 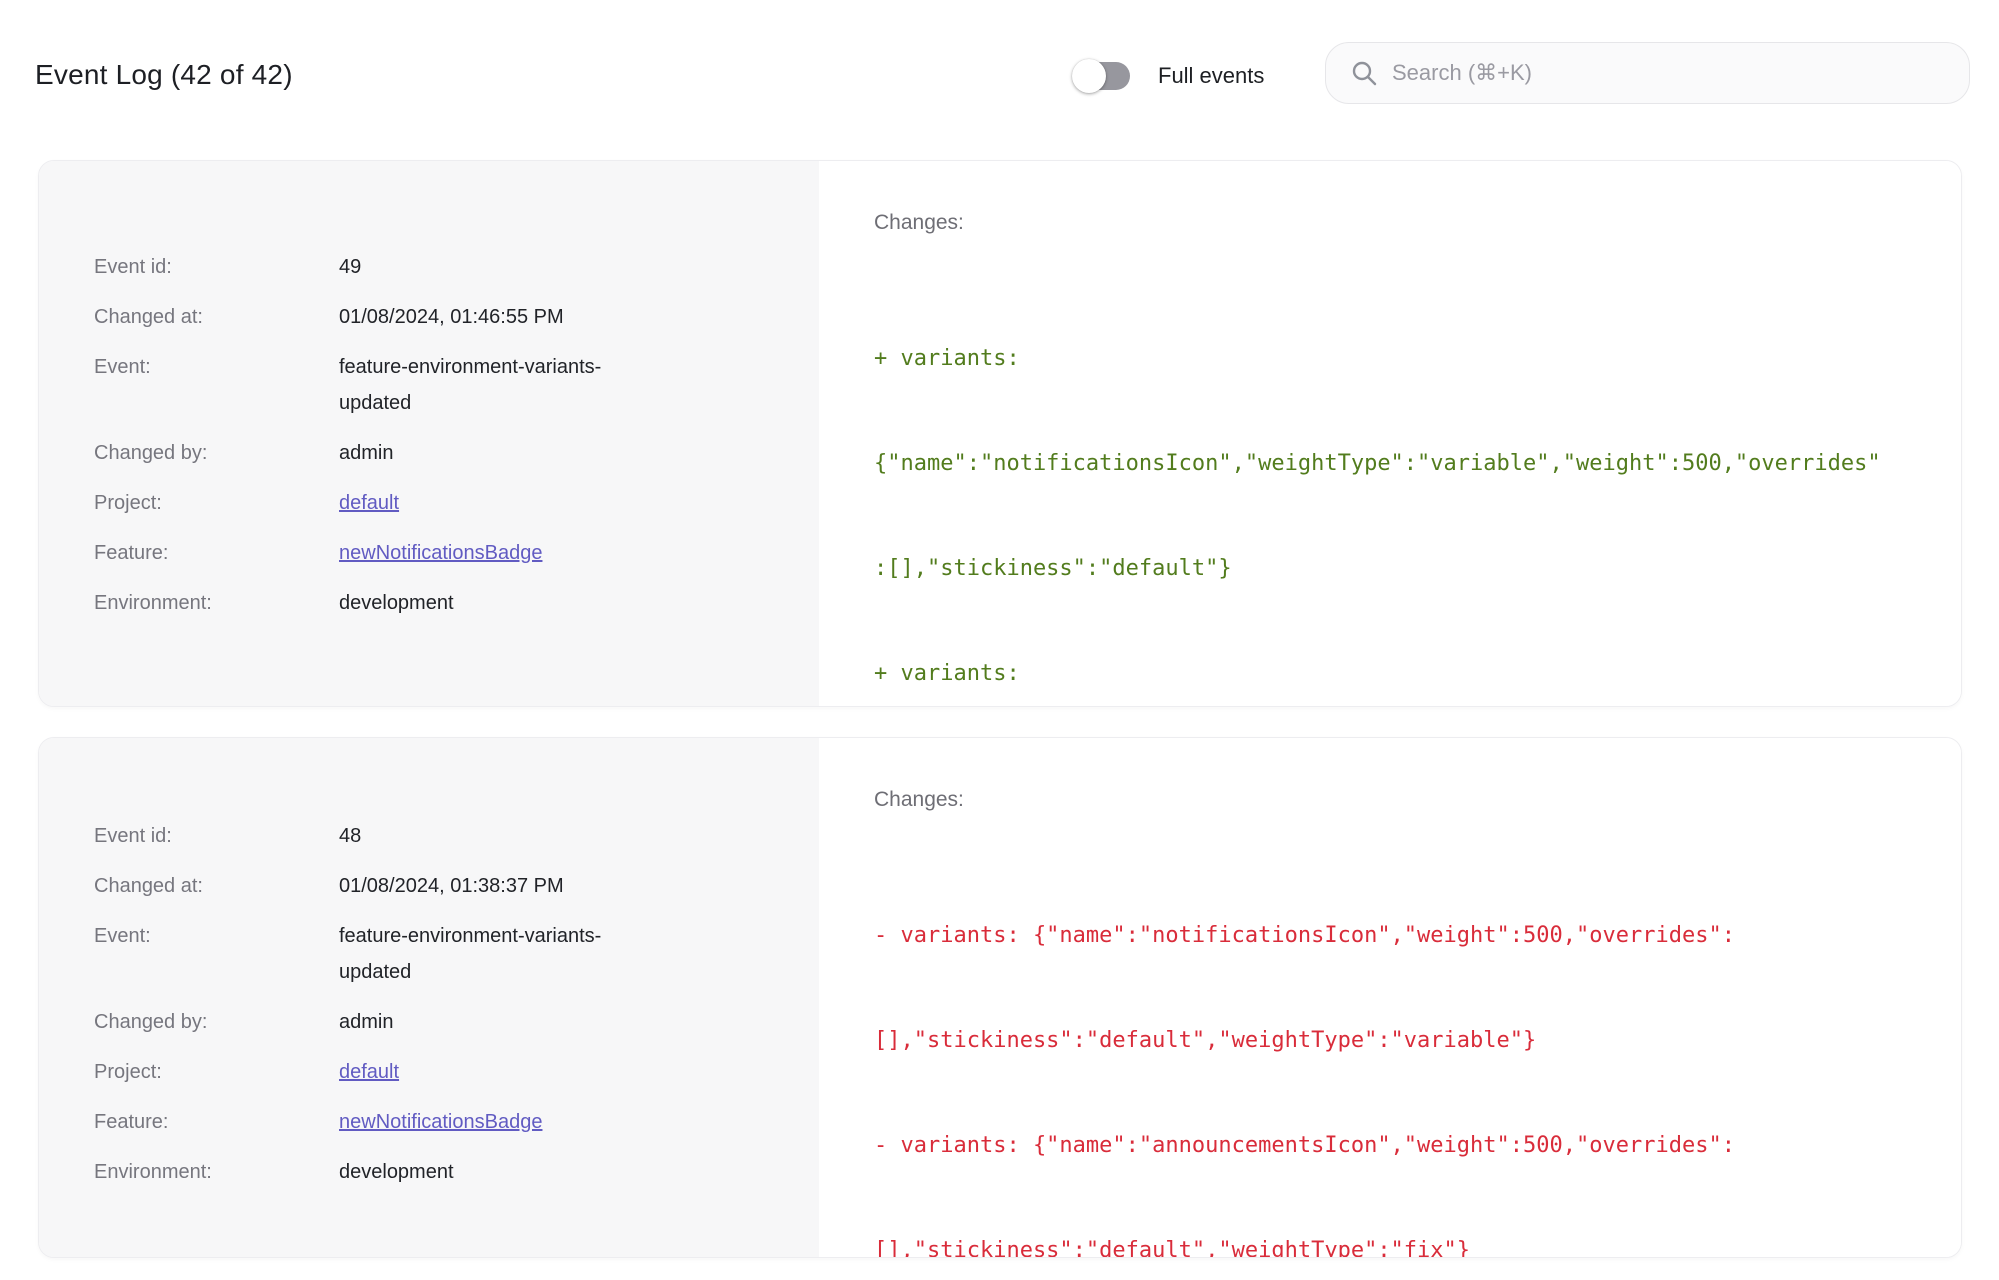 What do you see at coordinates (451, 317) in the screenshot?
I see `field-value: 01/08/2024, 01:46:55 PM` at bounding box center [451, 317].